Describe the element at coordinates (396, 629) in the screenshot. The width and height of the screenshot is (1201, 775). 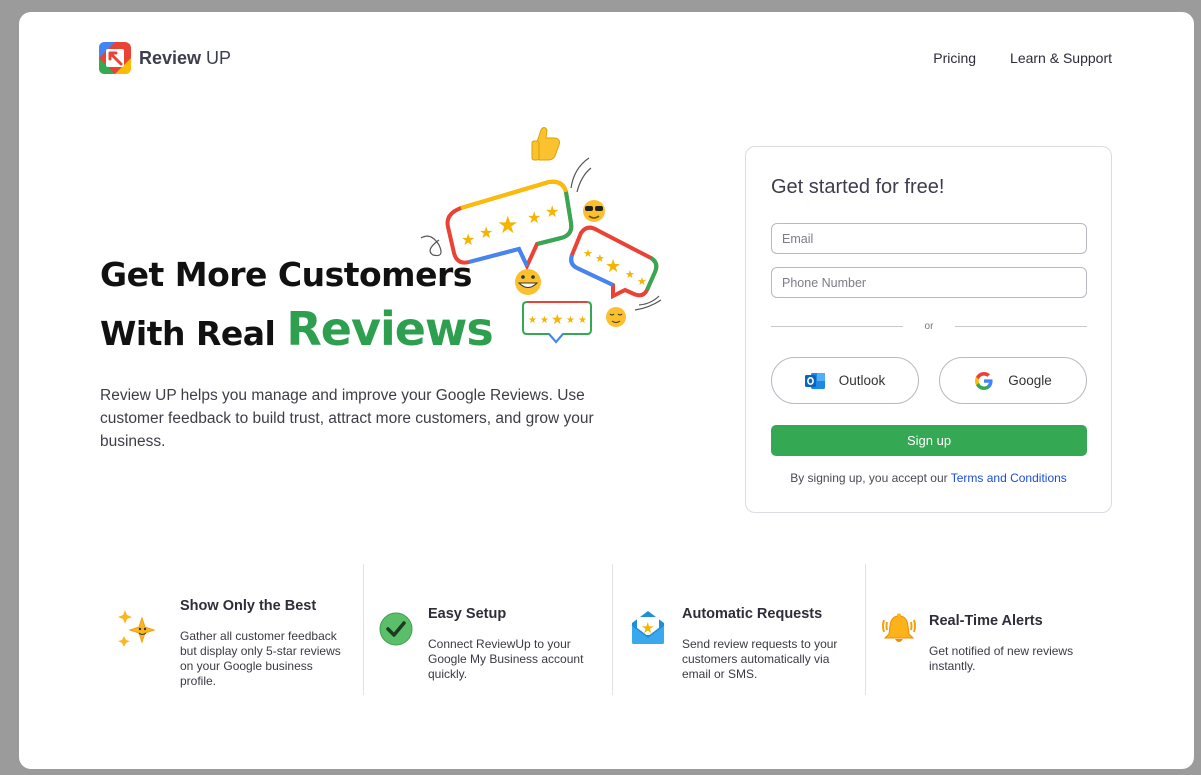
I see `check-circle-icon` at that location.